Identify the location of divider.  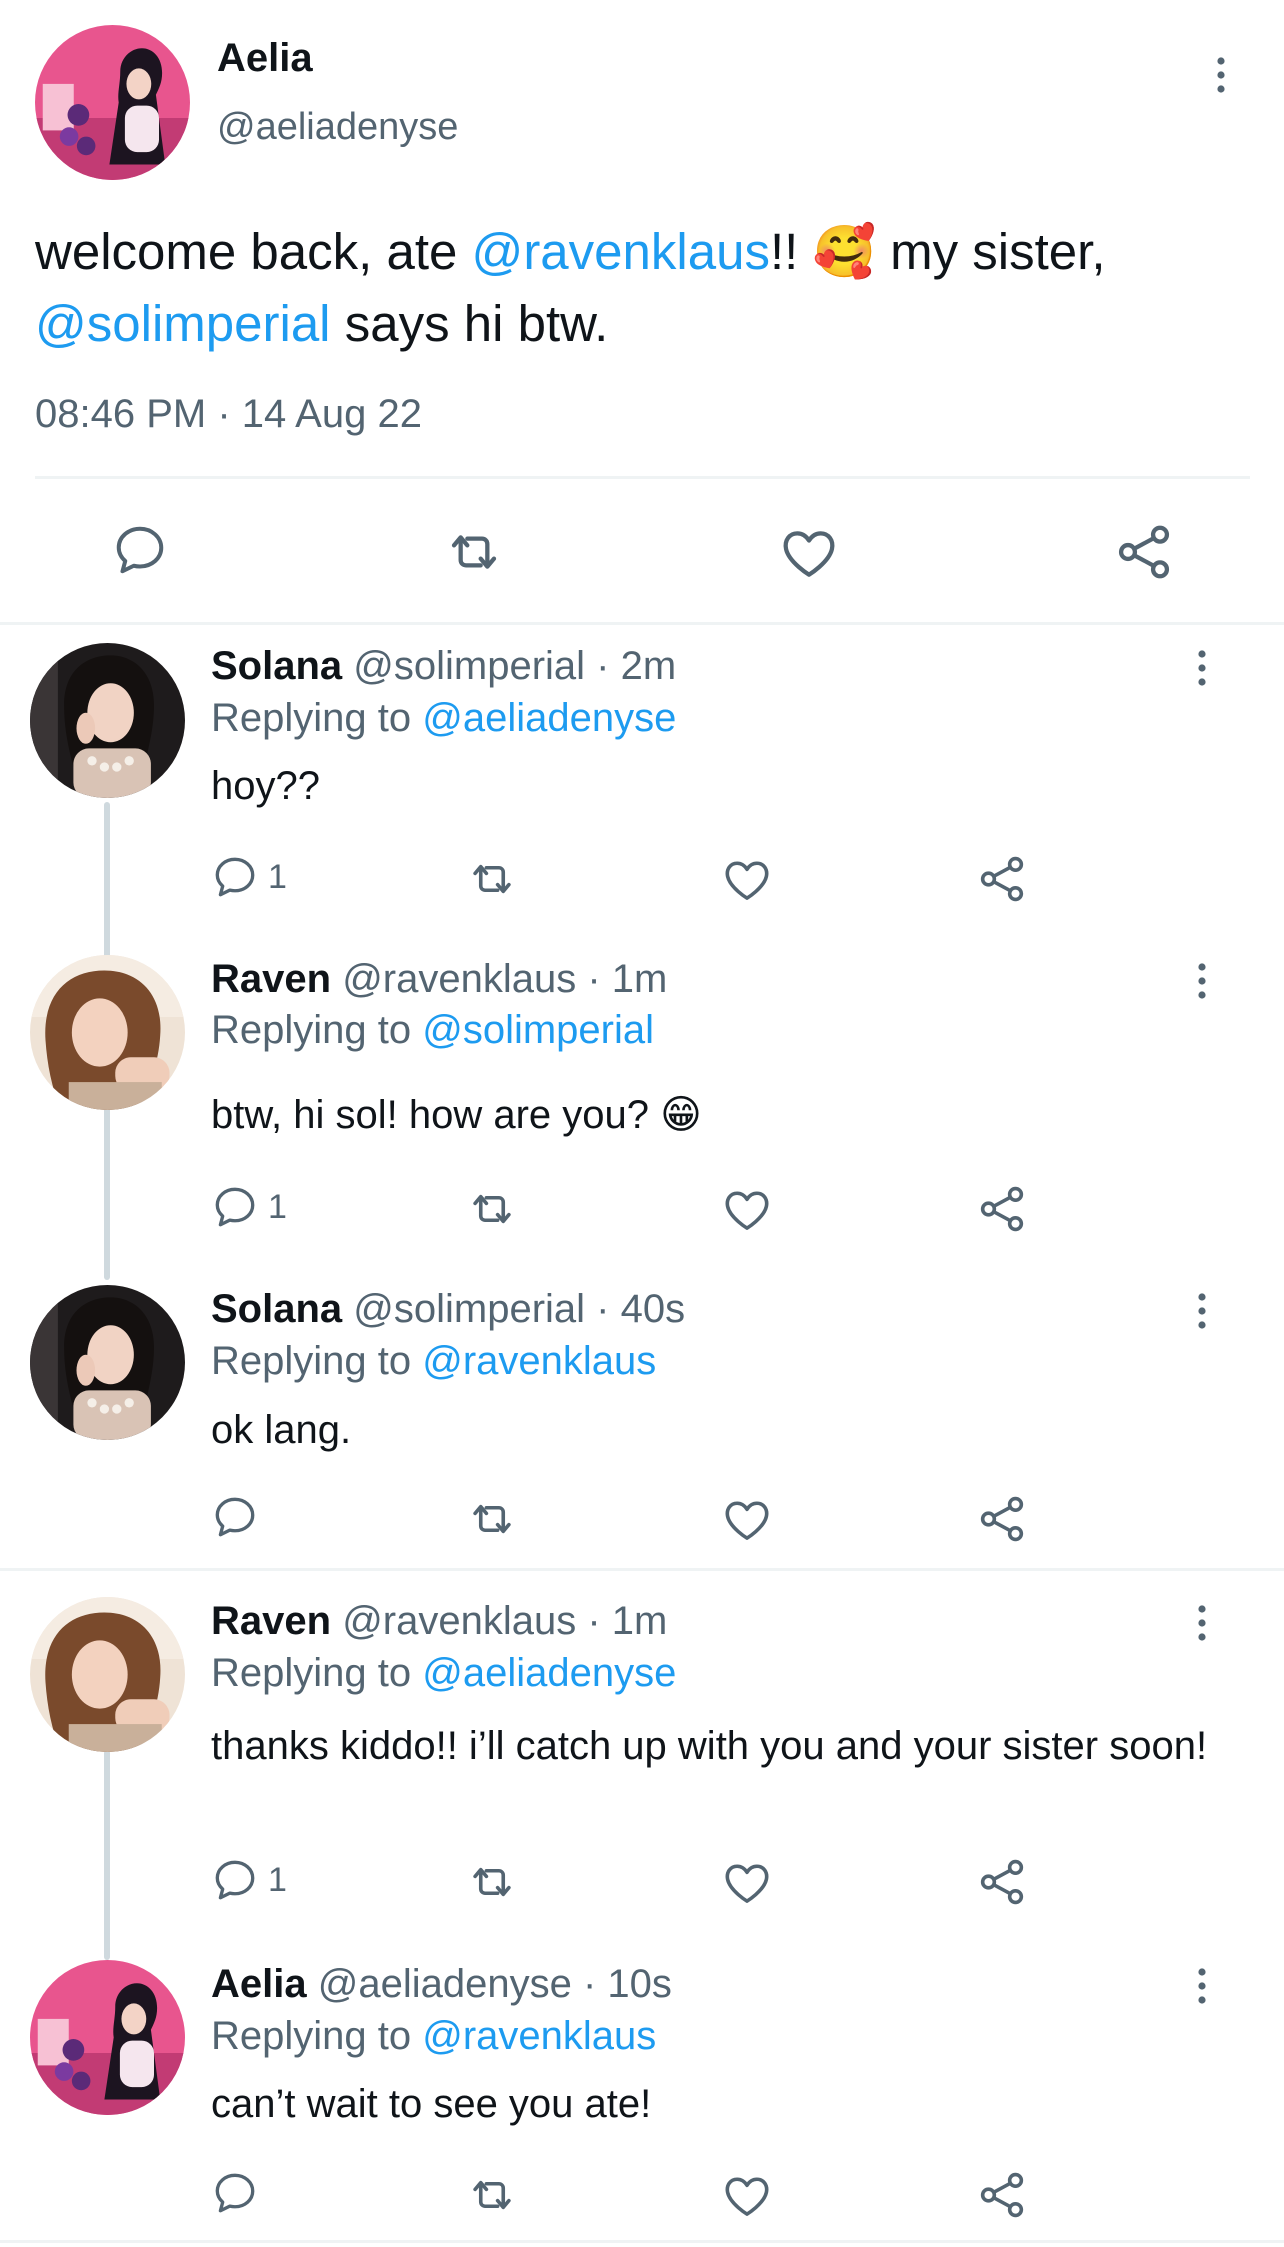
(642, 623).